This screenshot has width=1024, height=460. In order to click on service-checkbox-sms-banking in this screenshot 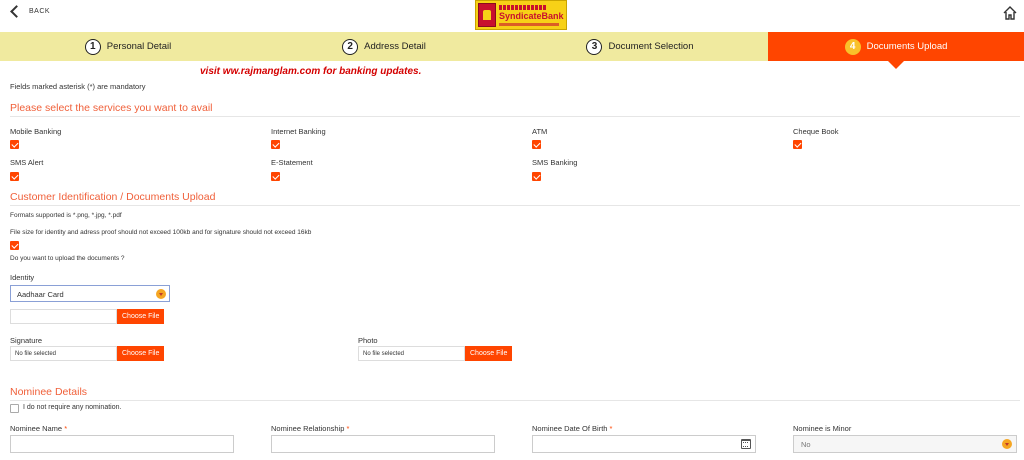, I will do `click(536, 176)`.